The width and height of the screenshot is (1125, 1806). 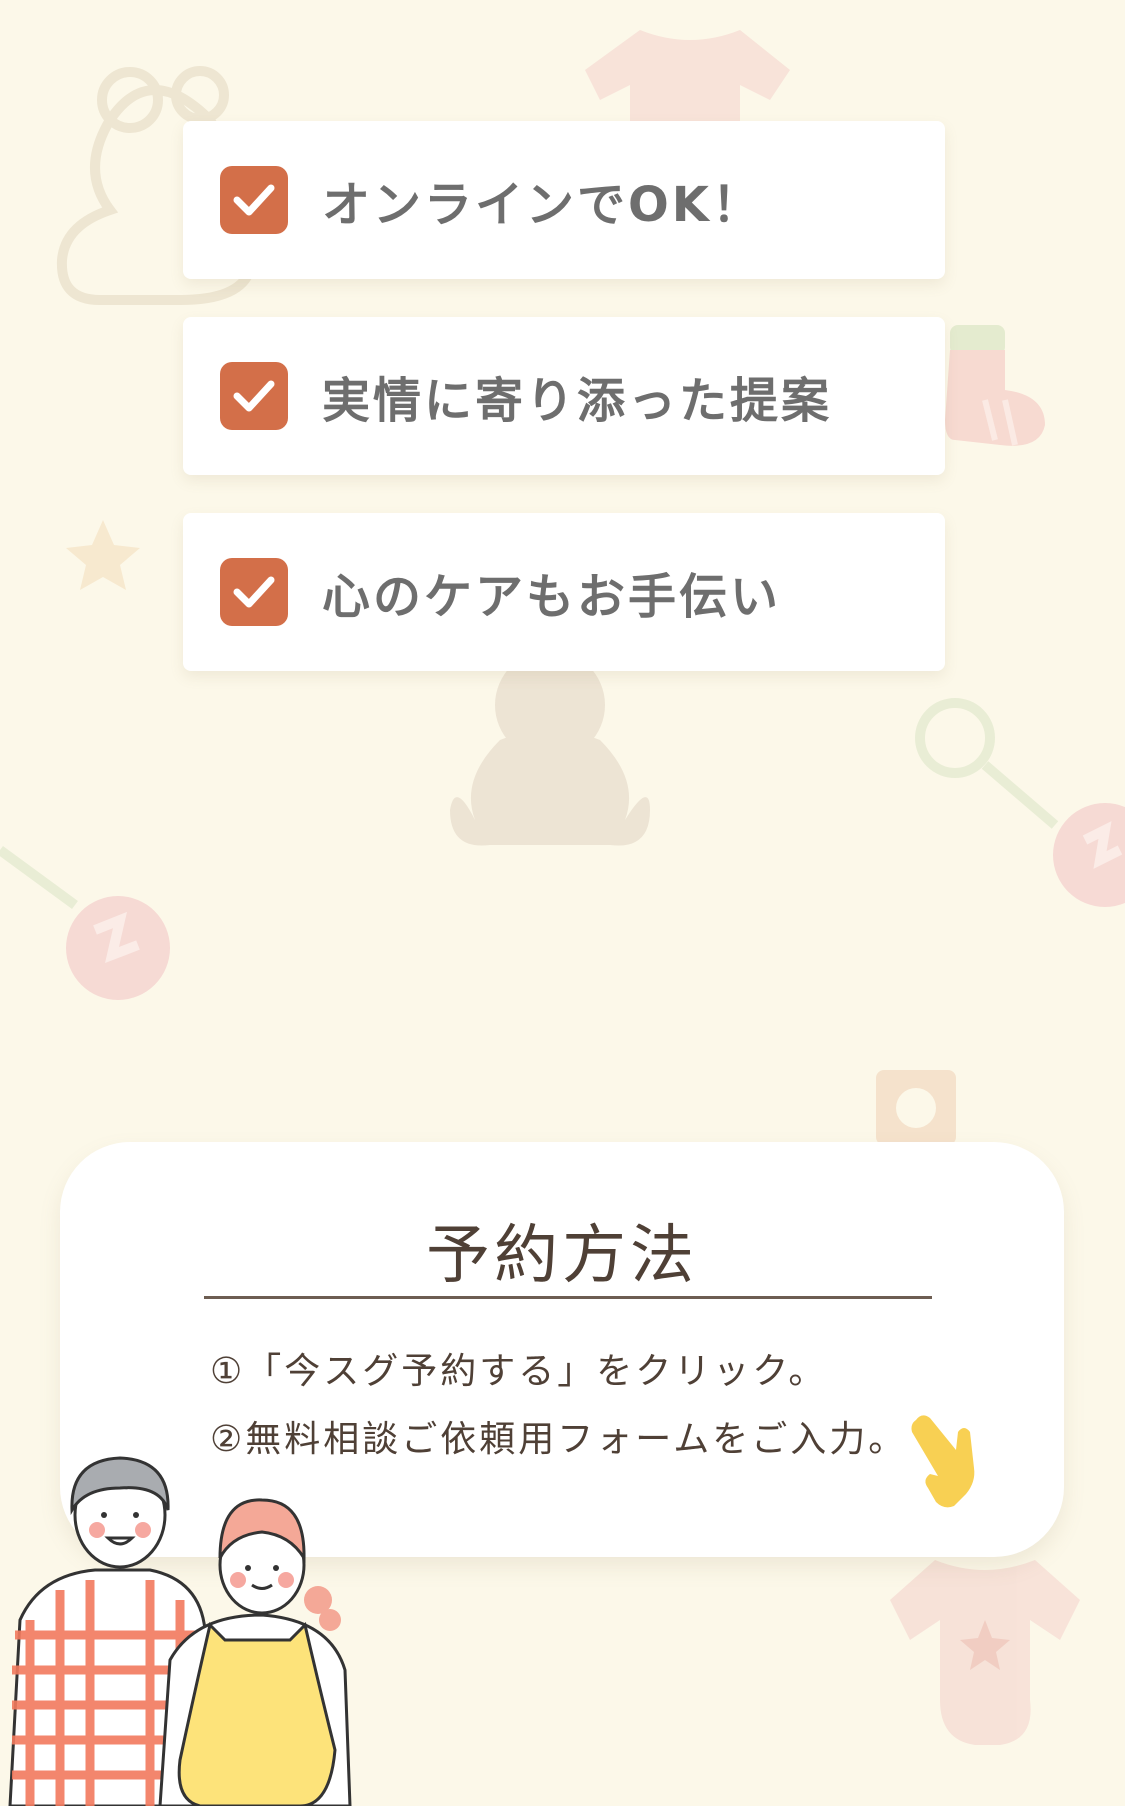 What do you see at coordinates (568, 1297) in the screenshot?
I see `title-divider` at bounding box center [568, 1297].